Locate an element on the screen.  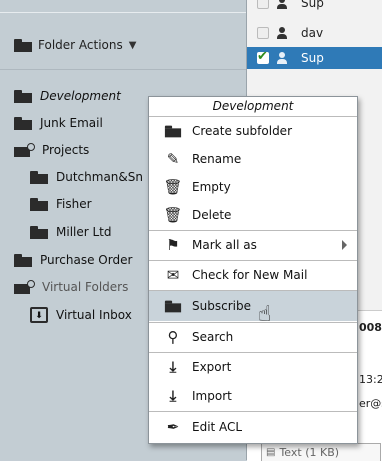
folder-item-projects: Projects is located at coordinates (51, 150).